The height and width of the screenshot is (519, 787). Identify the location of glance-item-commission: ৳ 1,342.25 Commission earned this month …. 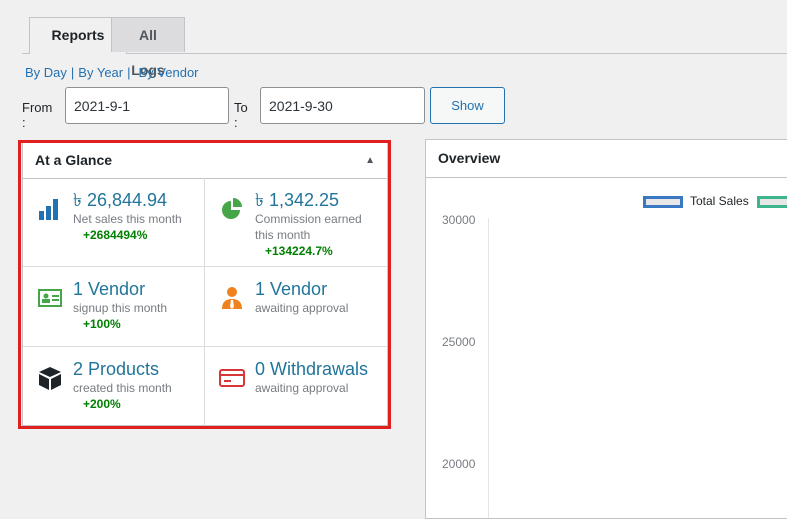
(295, 222).